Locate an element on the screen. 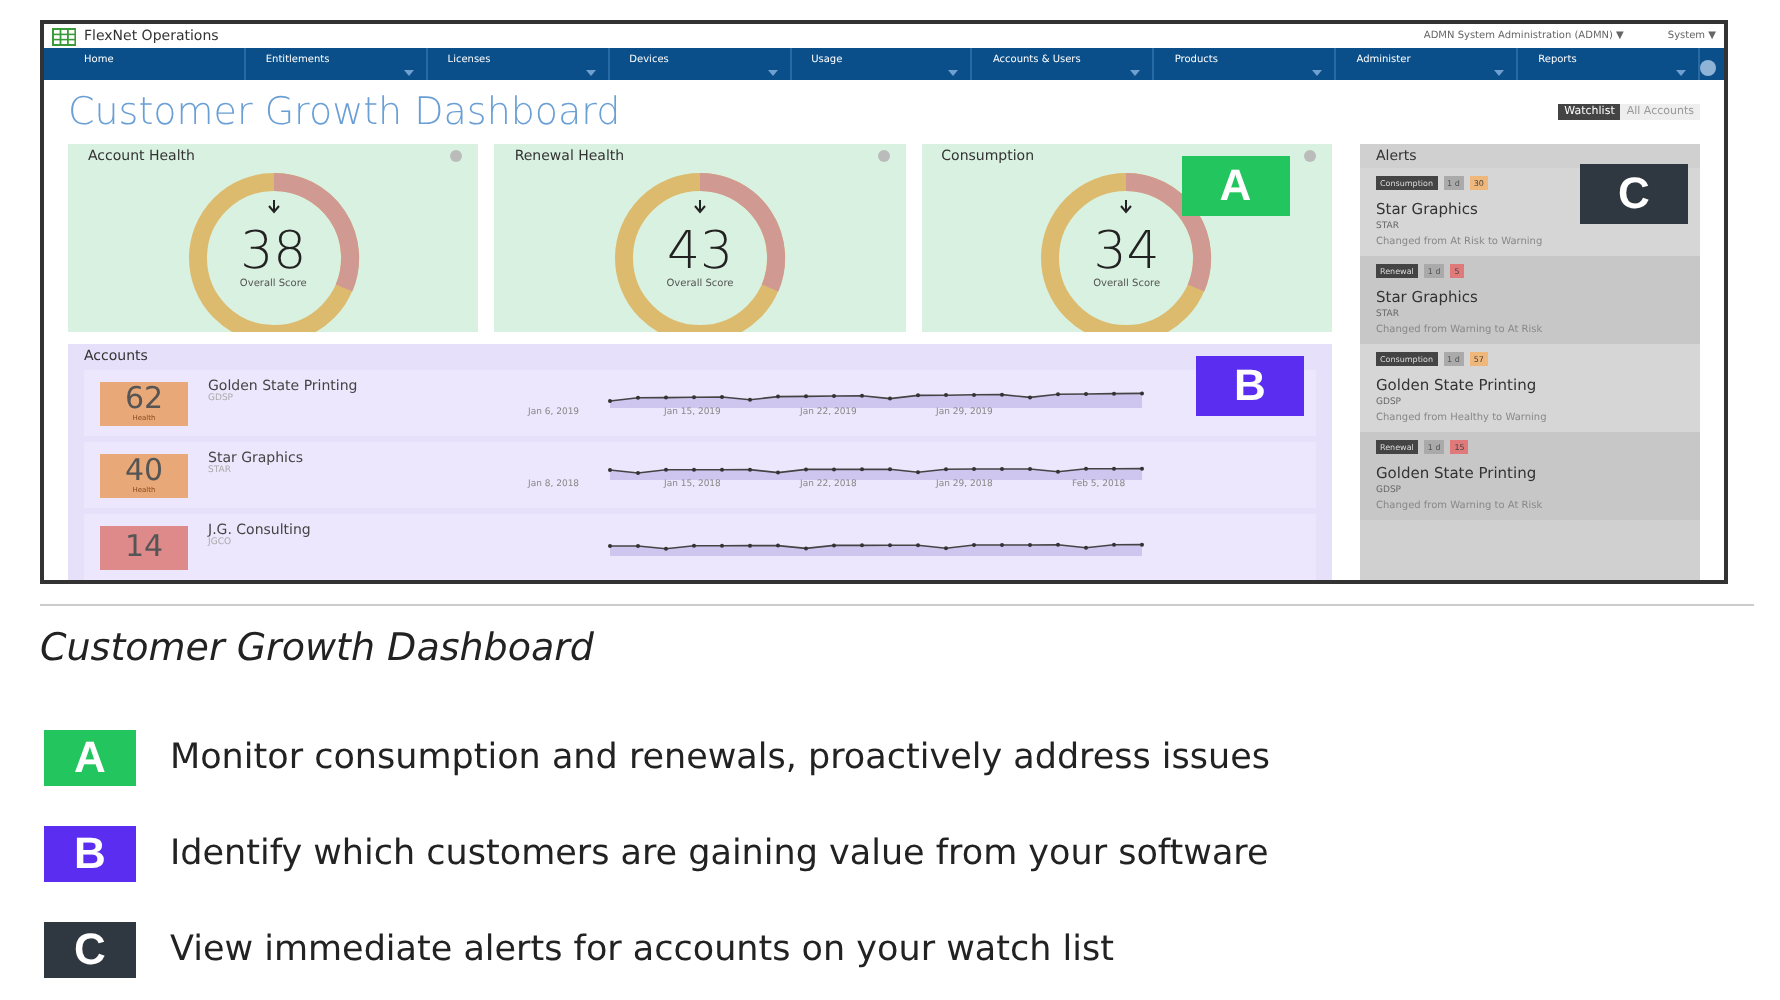 The height and width of the screenshot is (1000, 1780). legend-key: C is located at coordinates (90, 950).